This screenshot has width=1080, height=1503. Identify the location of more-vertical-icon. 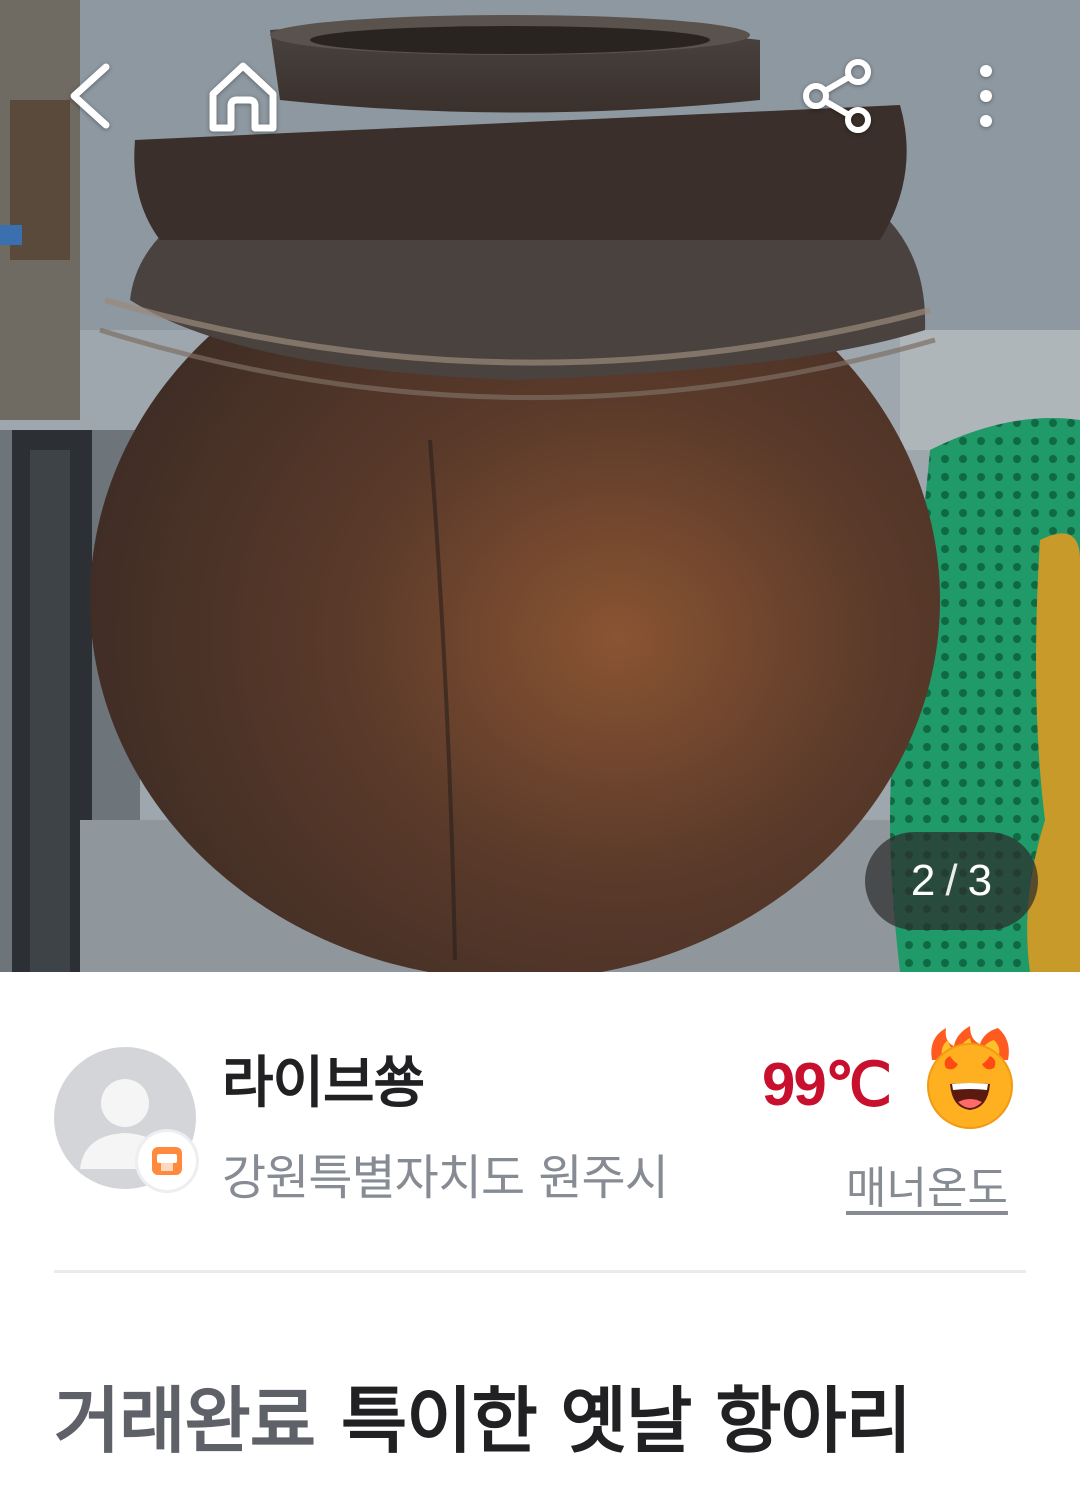
(986, 96).